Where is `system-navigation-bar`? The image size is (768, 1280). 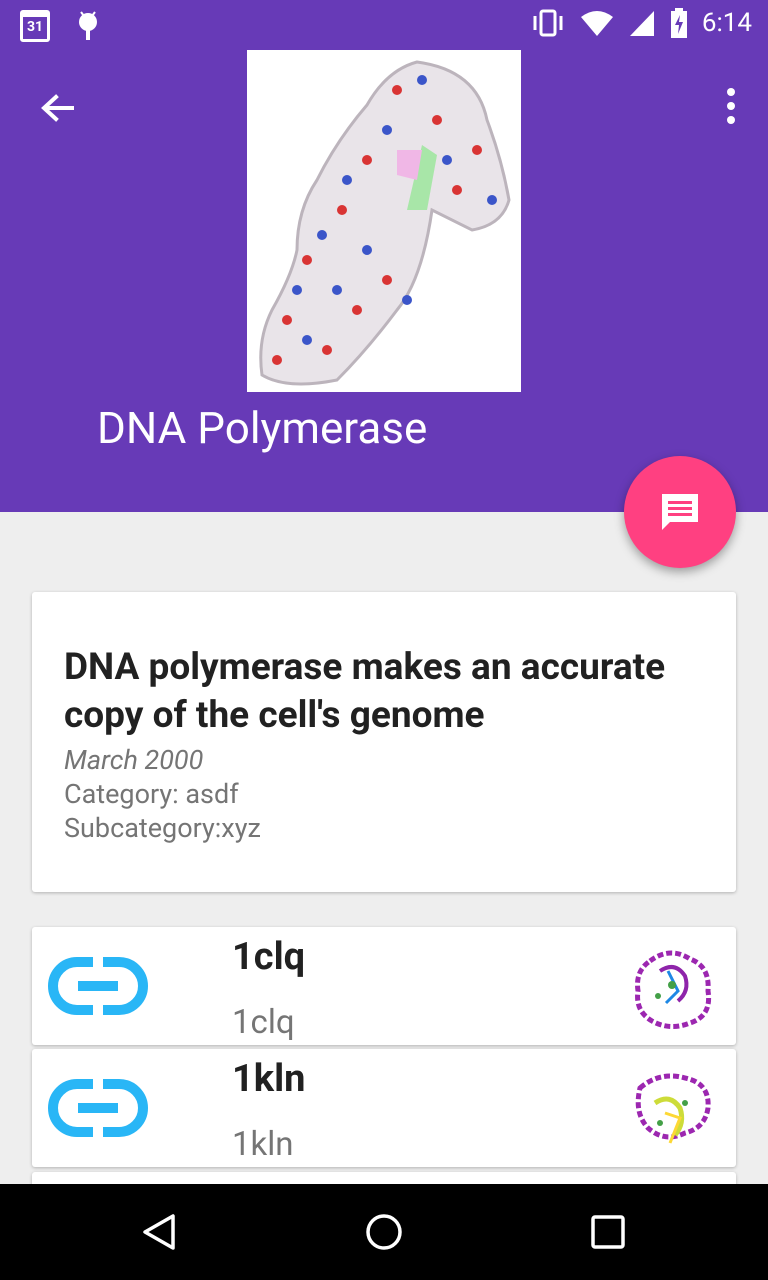
system-navigation-bar is located at coordinates (384, 1232).